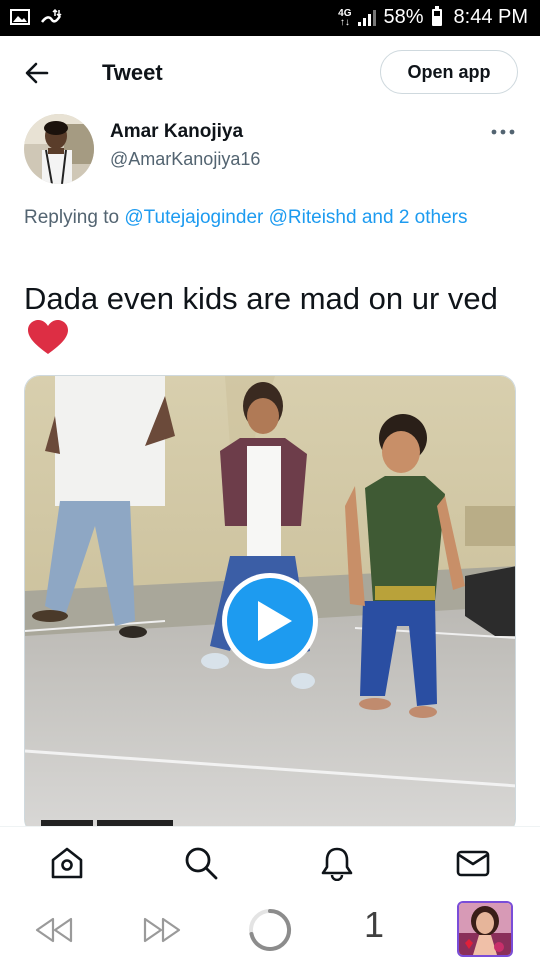 The height and width of the screenshot is (960, 540). What do you see at coordinates (185, 159) in the screenshot?
I see `author-handle: @AmarKanojiya16` at bounding box center [185, 159].